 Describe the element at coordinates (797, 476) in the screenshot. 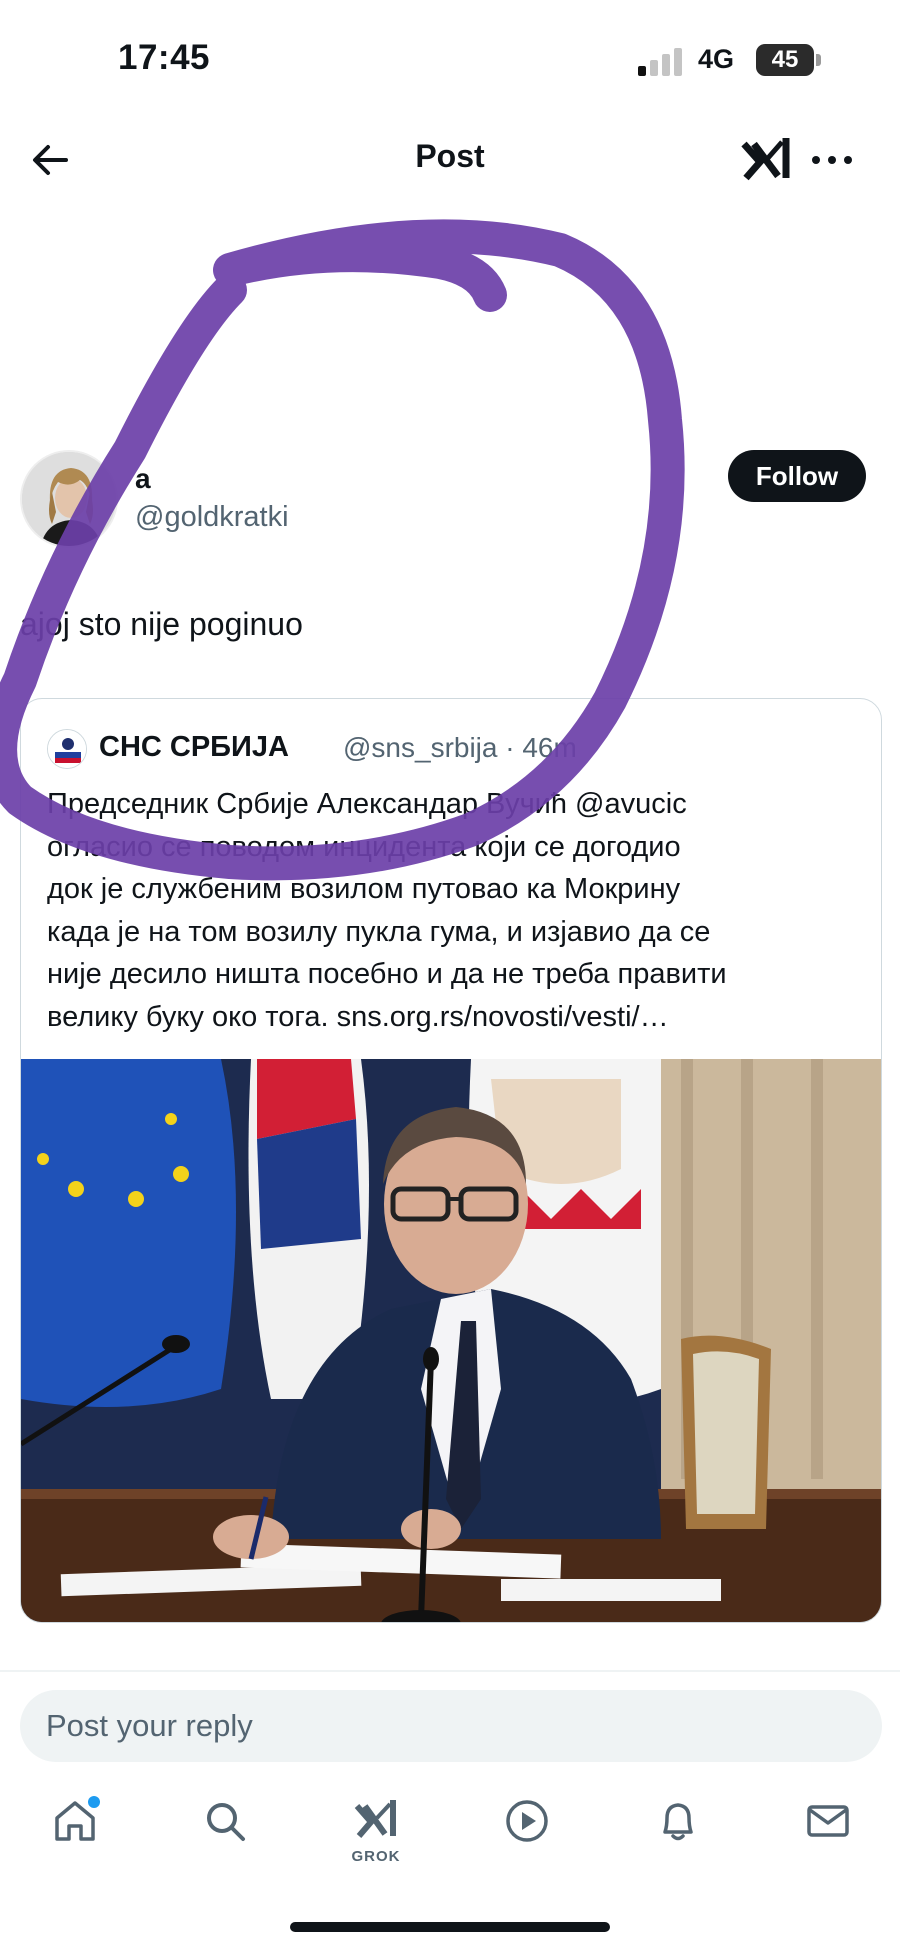

I see `follow-button: Follow` at that location.